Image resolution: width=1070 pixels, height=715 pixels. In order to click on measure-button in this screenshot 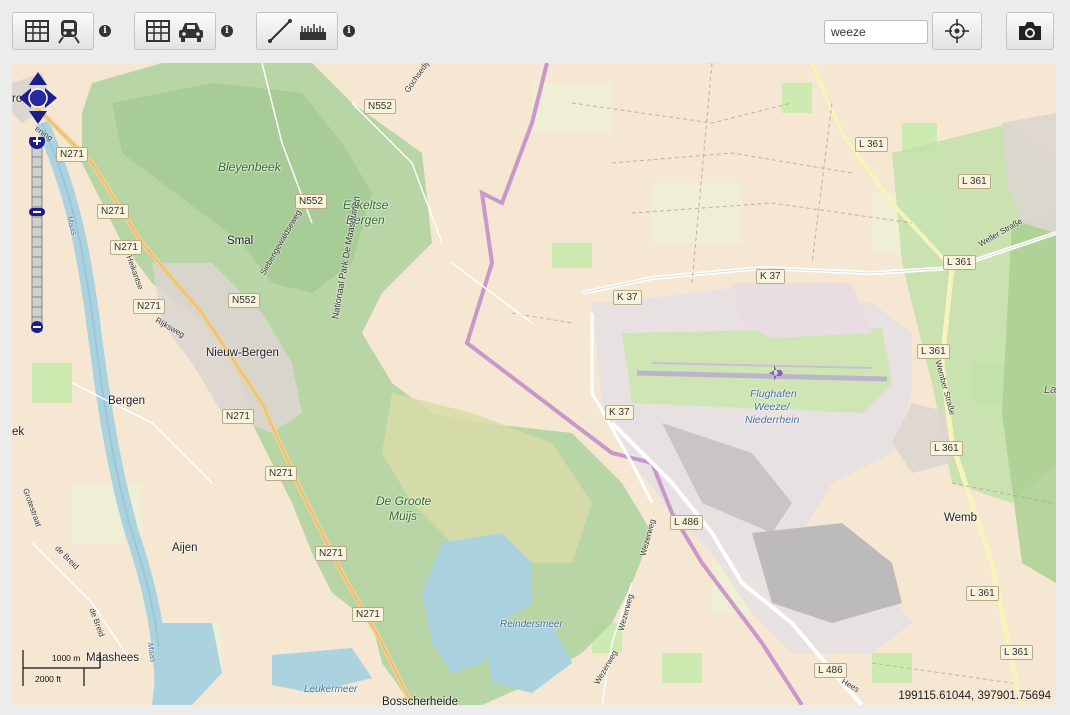, I will do `click(297, 31)`.